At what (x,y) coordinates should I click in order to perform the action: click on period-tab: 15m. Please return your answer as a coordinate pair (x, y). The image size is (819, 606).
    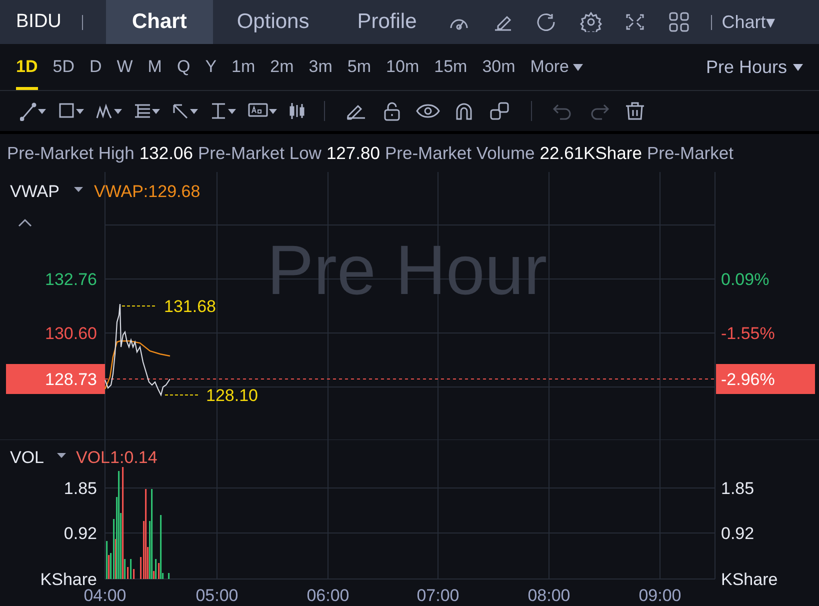
    Looking at the image, I should click on (451, 67).